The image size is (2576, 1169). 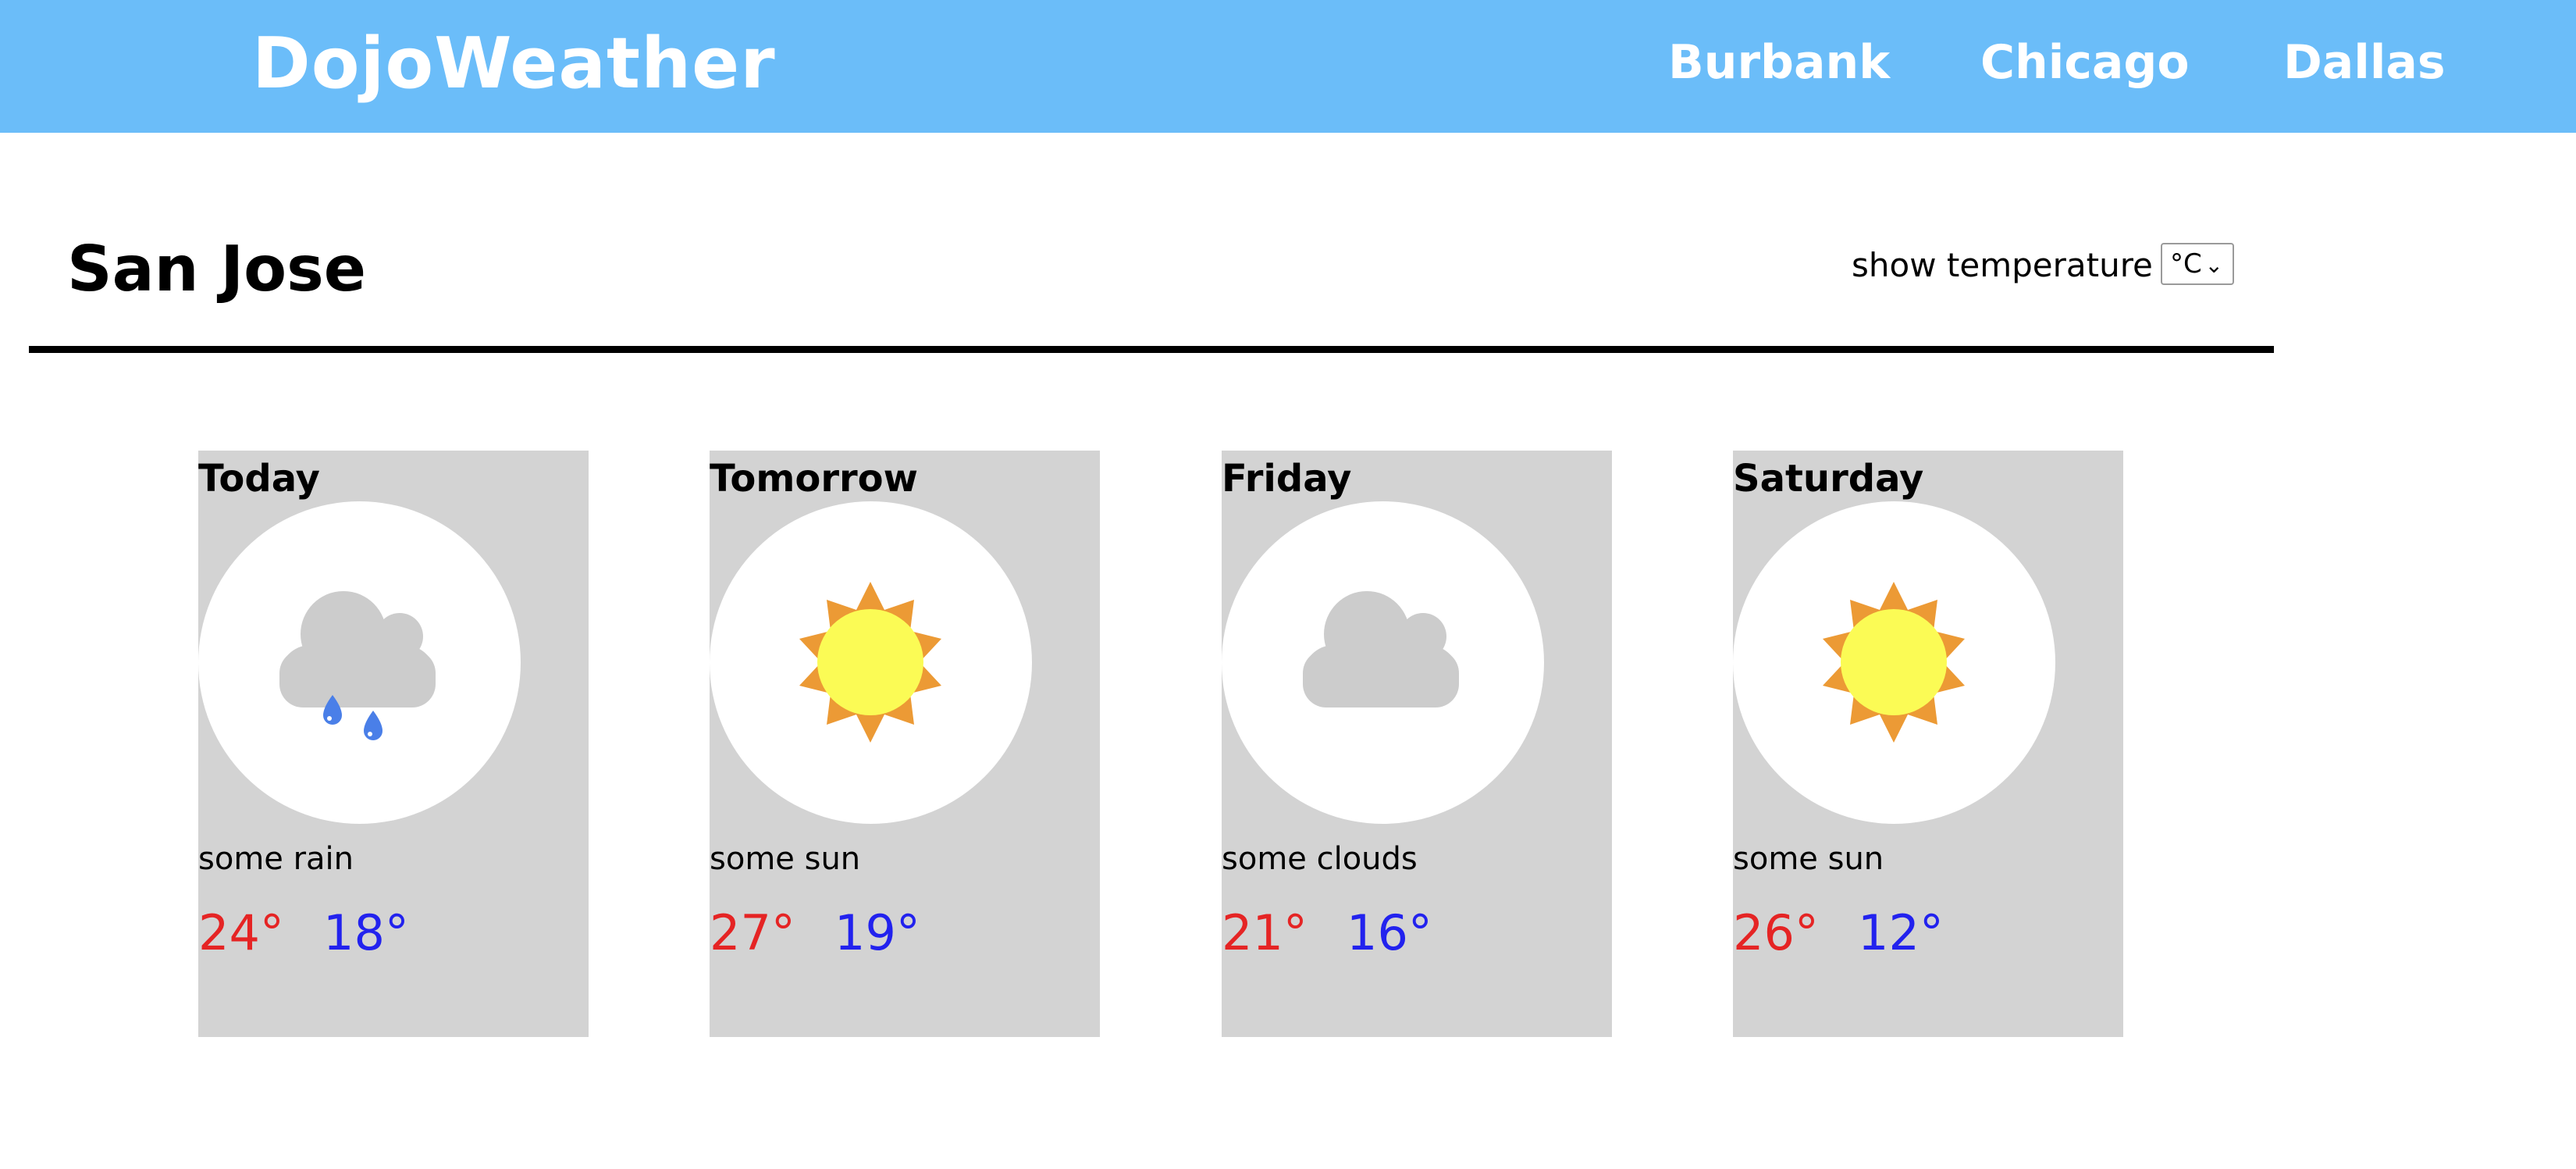 I want to click on forecast-card-tomorrow: Tomorrow some sun 27° 19°, so click(x=905, y=744).